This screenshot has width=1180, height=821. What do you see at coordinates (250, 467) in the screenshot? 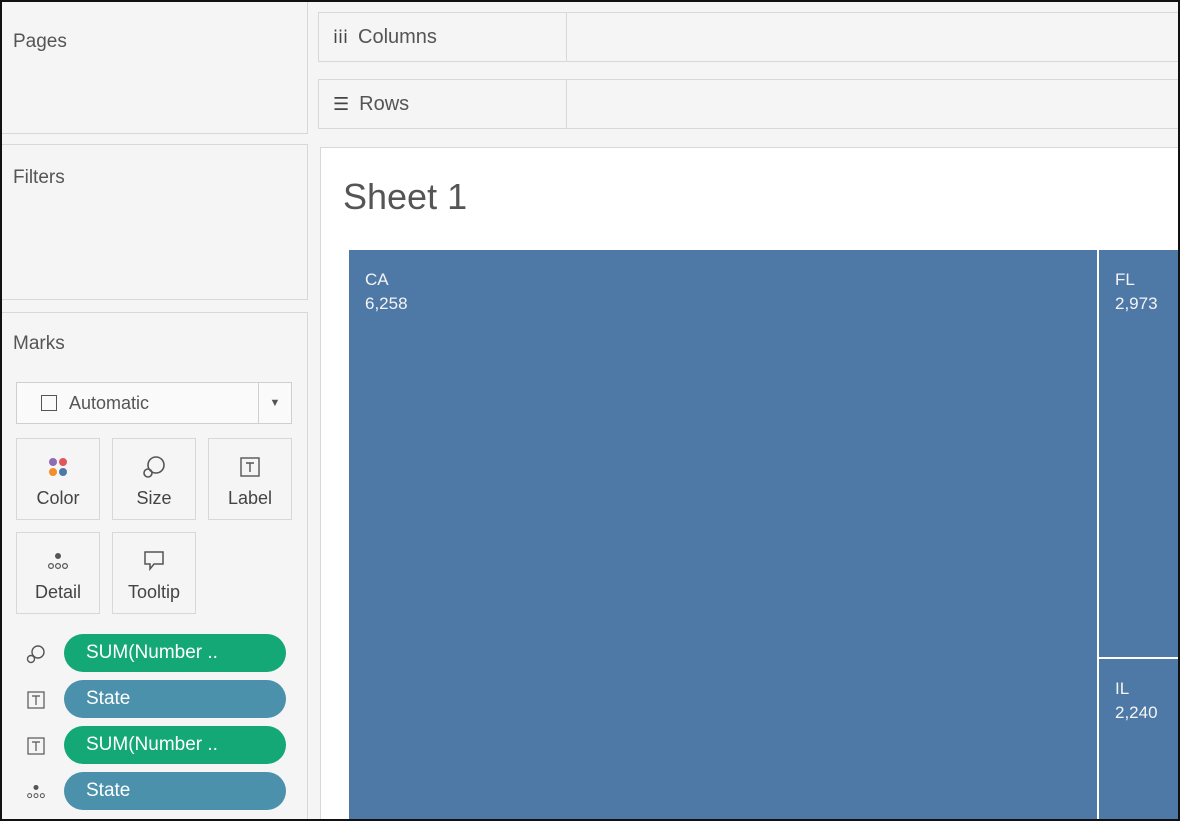
I see `text-label-icon` at bounding box center [250, 467].